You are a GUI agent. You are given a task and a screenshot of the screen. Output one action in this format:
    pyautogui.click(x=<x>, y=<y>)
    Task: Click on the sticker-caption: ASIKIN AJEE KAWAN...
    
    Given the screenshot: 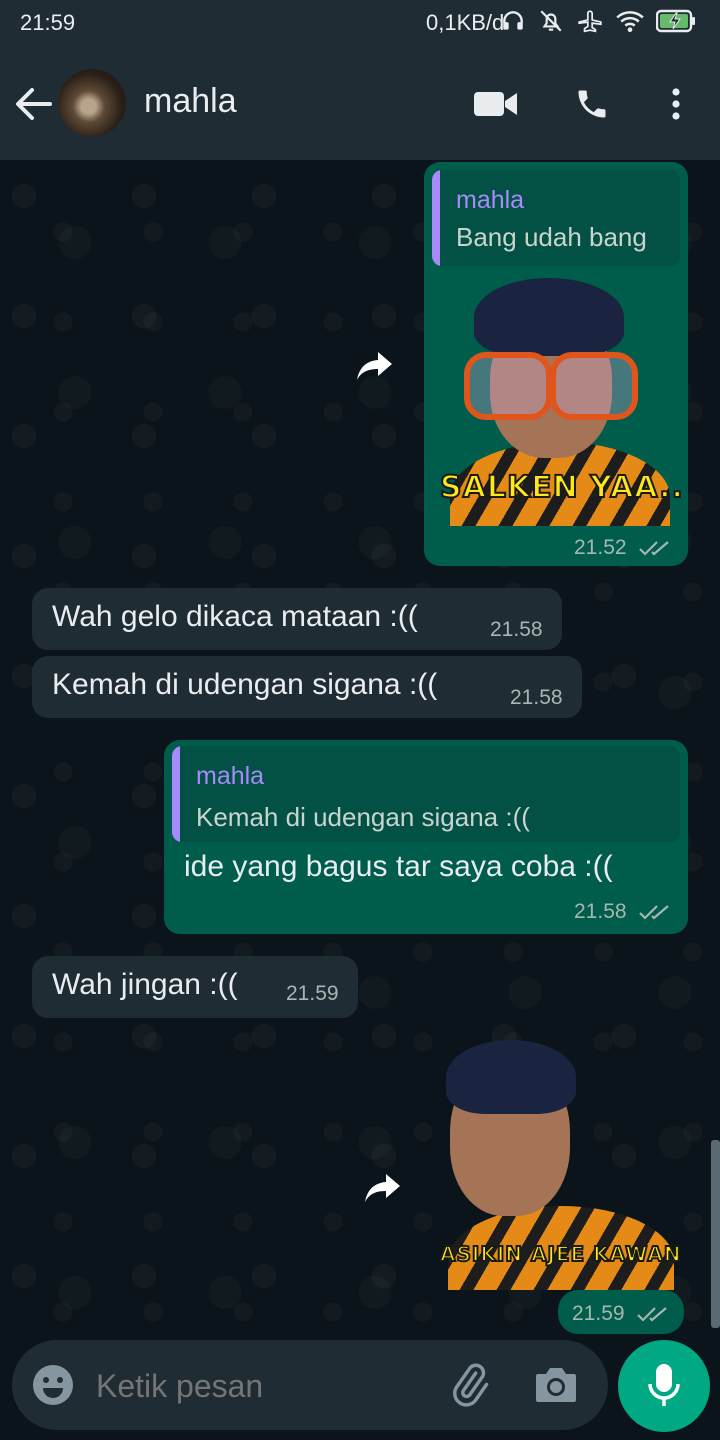 What is the action you would take?
    pyautogui.click(x=561, y=1254)
    